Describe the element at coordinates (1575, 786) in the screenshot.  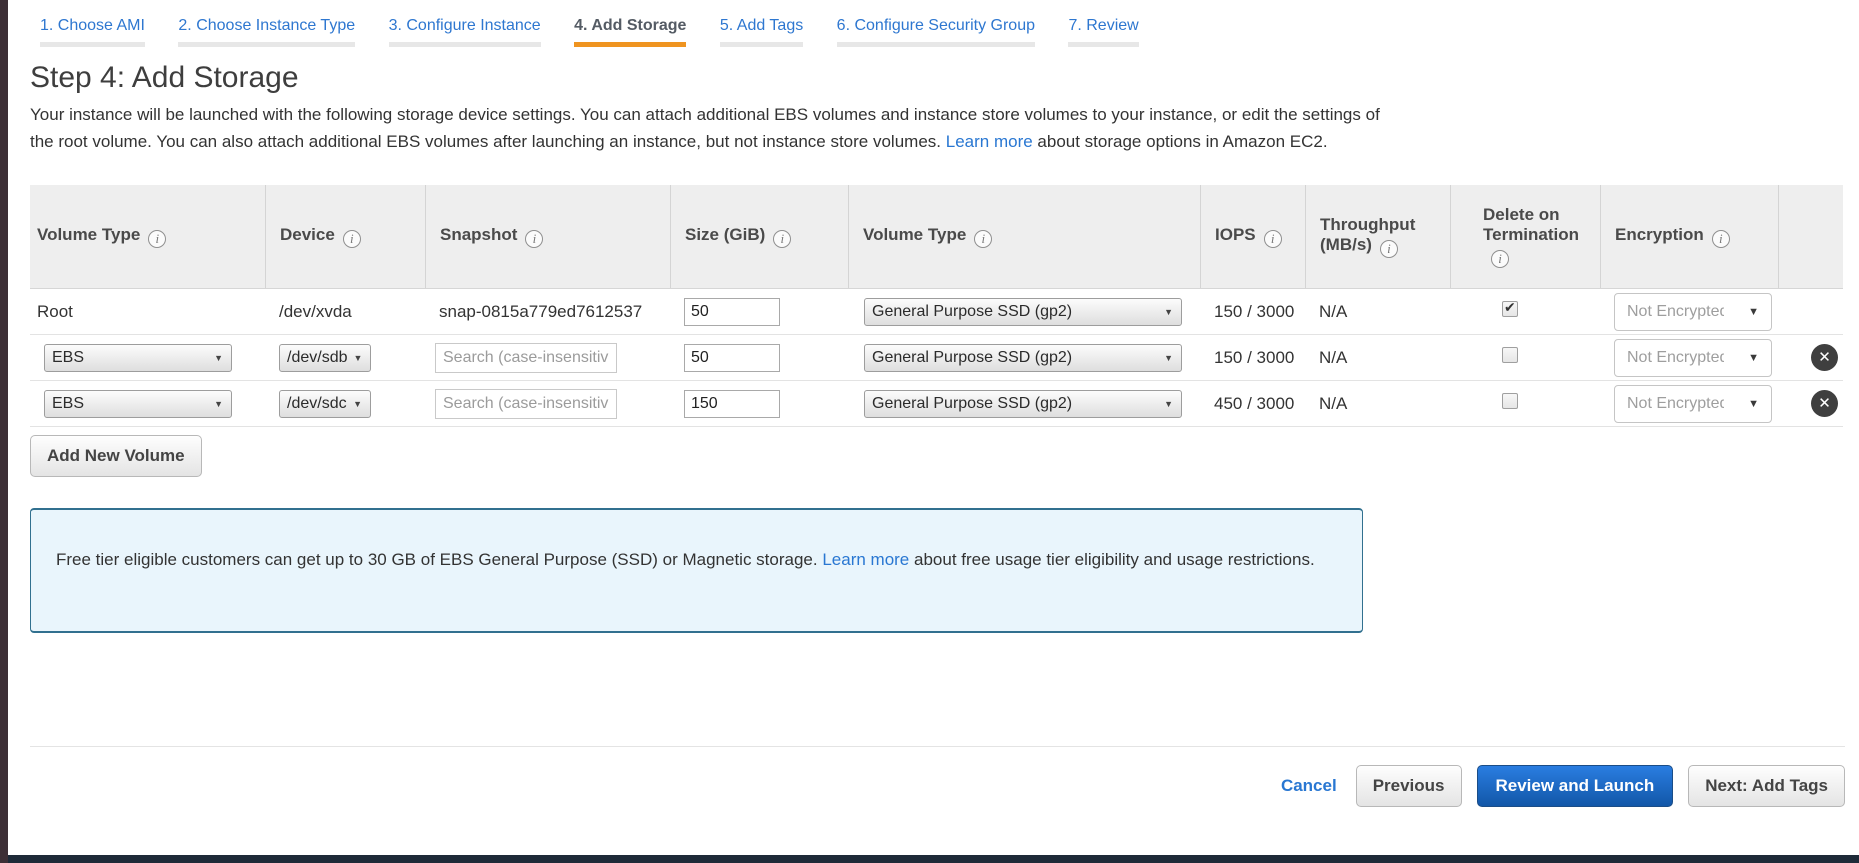
I see `review-and-launch-button: Review and Launch` at that location.